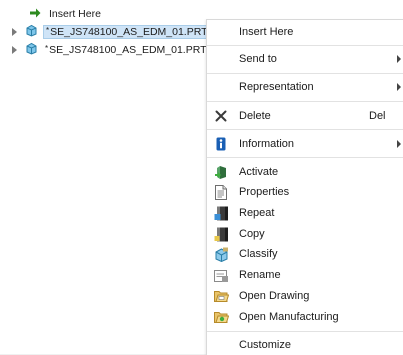  What do you see at coordinates (266, 32) in the screenshot?
I see `menu-item-label: Insert Here` at bounding box center [266, 32].